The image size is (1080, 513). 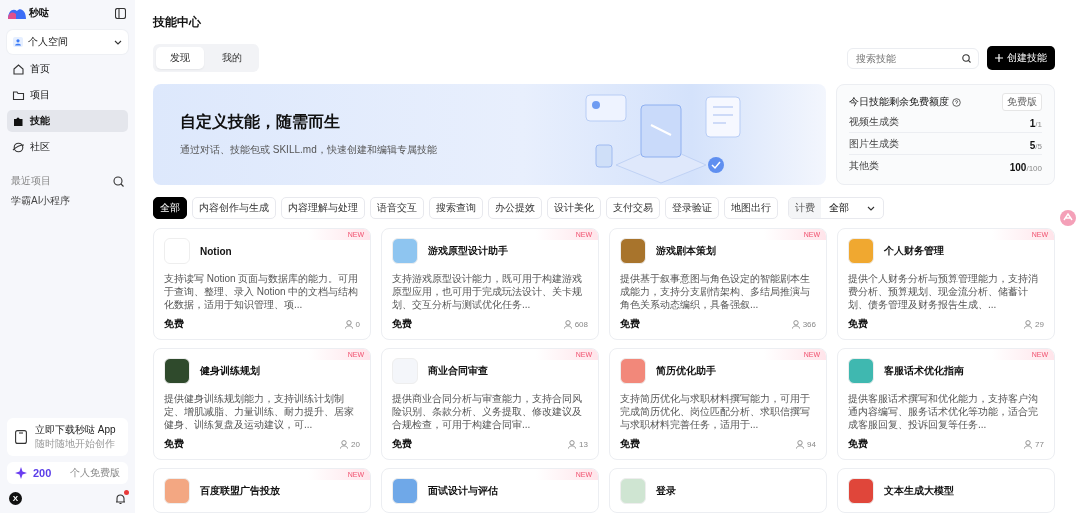 I want to click on filter-chip: 全部, so click(x=170, y=208).